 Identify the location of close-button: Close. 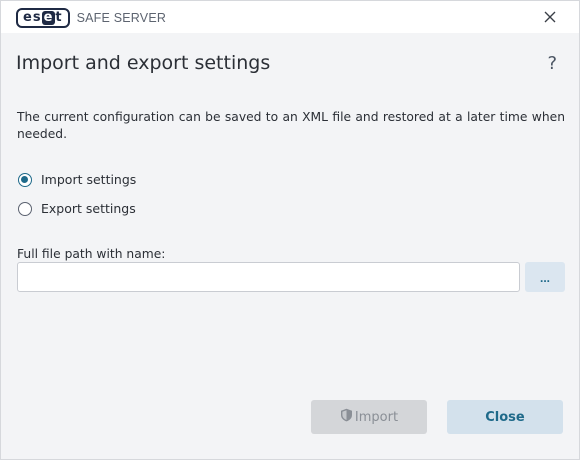
(505, 417).